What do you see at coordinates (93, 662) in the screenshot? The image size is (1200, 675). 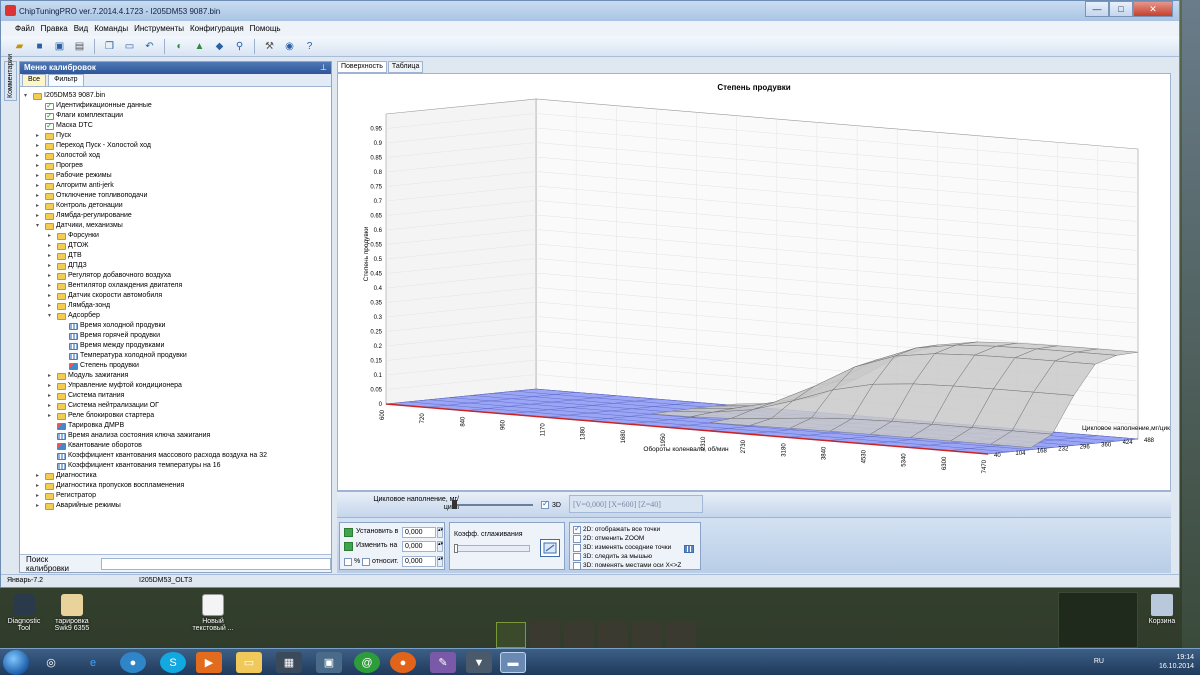 I see `ie-icon: e` at bounding box center [93, 662].